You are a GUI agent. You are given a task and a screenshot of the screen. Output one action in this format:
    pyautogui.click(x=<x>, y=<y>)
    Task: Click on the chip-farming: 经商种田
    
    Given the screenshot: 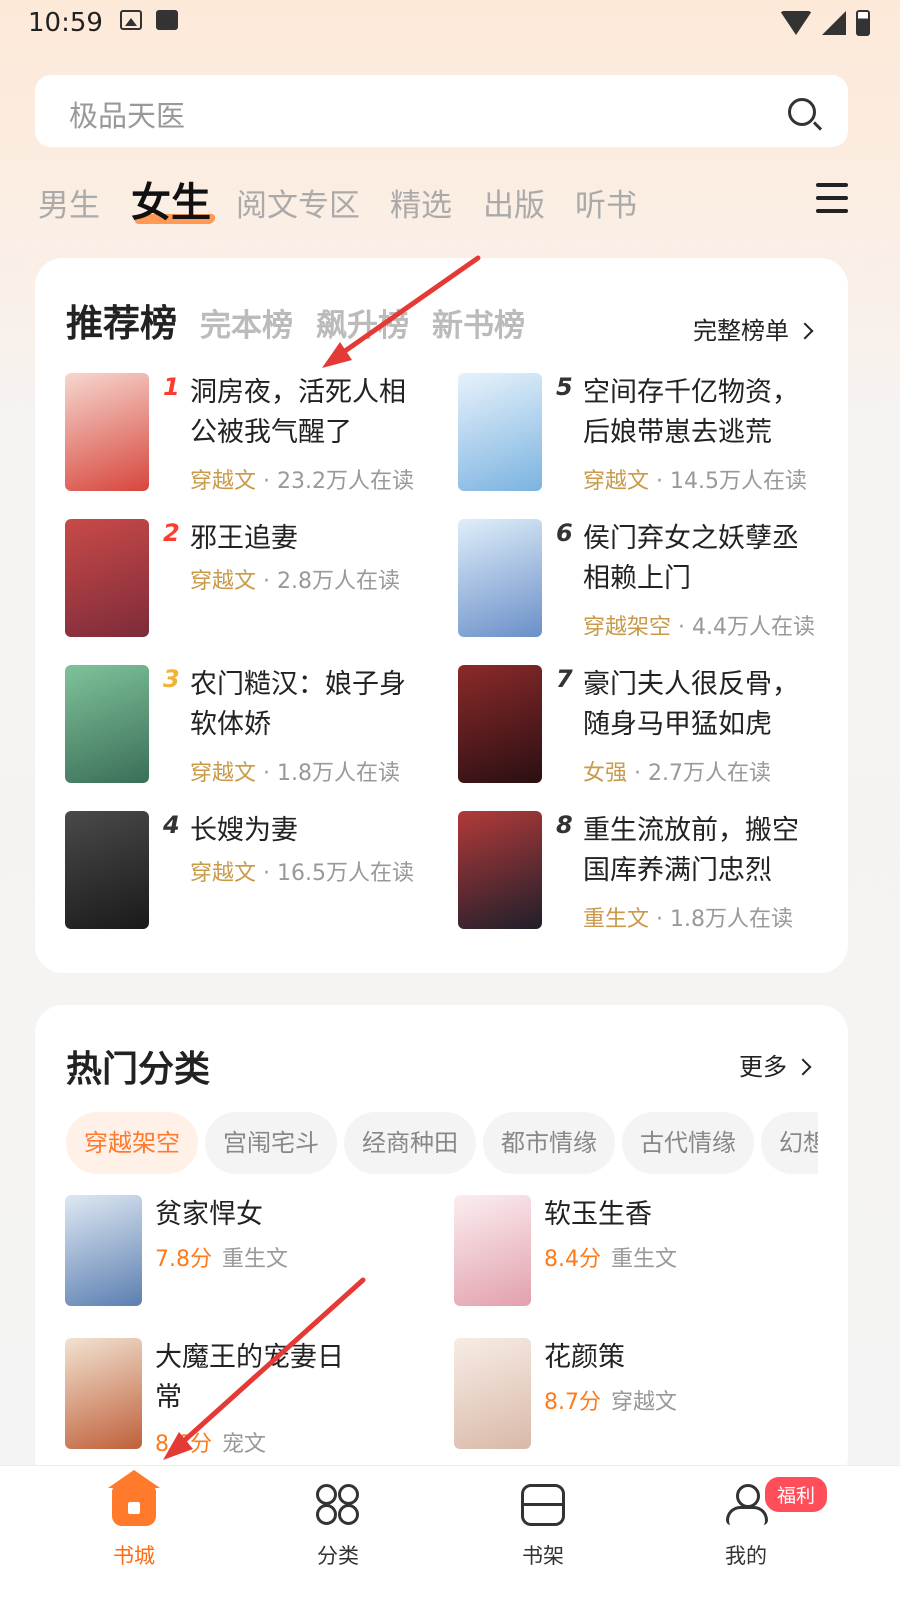 What is the action you would take?
    pyautogui.click(x=410, y=1143)
    